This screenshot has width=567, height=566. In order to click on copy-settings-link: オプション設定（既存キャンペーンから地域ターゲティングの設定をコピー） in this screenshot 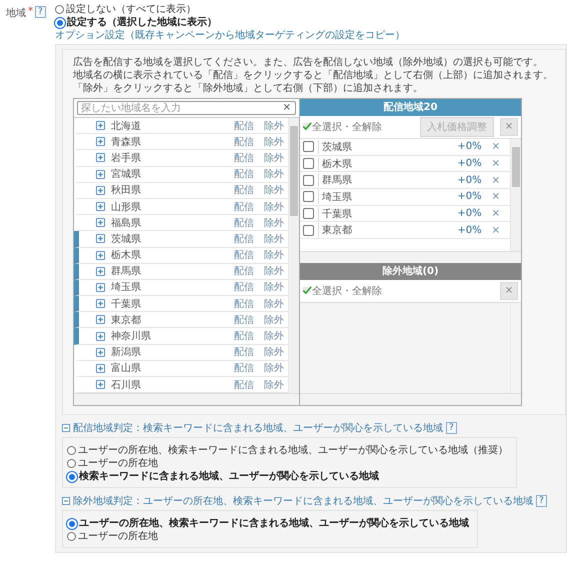, I will do `click(230, 36)`.